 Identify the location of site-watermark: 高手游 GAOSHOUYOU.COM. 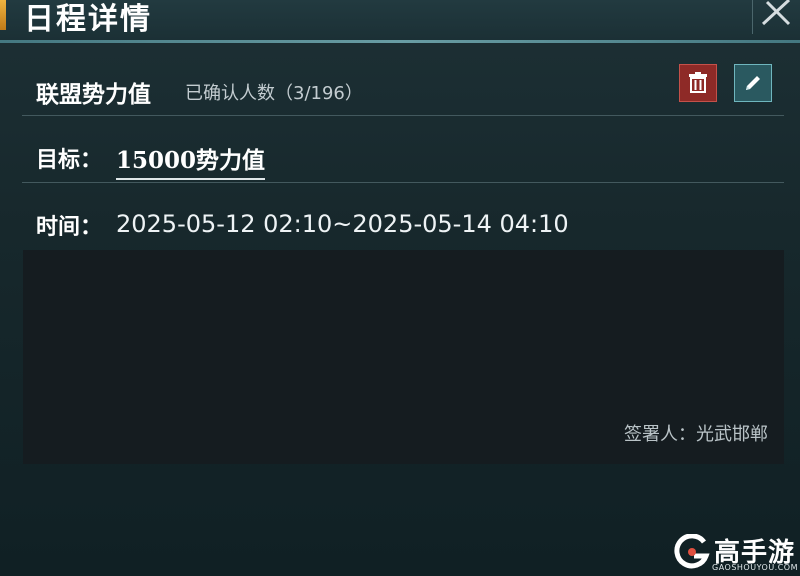
(737, 553).